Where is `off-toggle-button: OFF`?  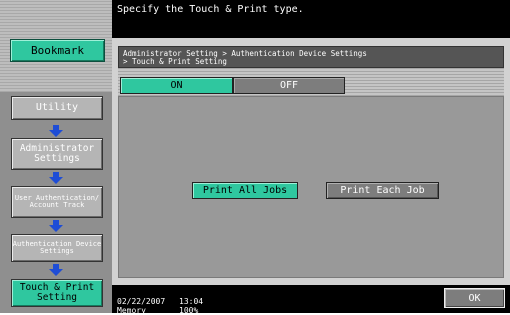
off-toggle-button: OFF is located at coordinates (289, 85).